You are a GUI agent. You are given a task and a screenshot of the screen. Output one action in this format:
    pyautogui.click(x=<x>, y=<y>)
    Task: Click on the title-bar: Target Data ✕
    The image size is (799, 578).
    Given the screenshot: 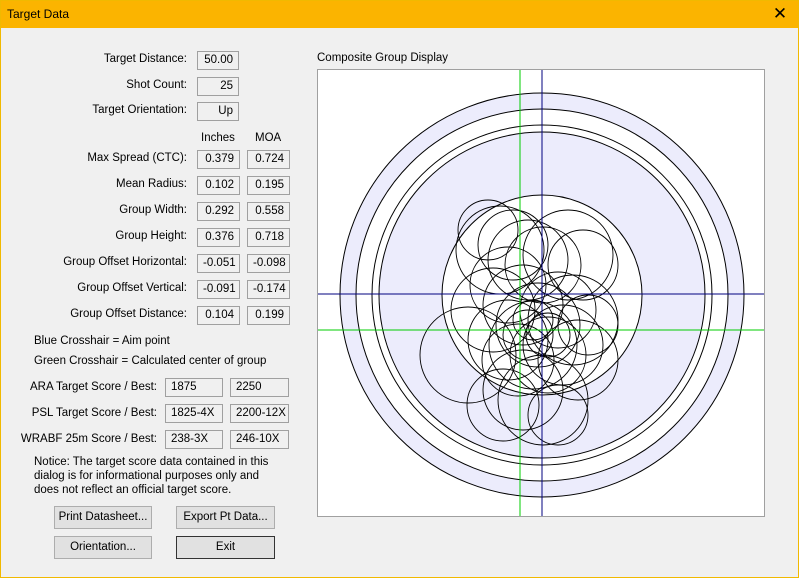 What is the action you would take?
    pyautogui.click(x=399, y=14)
    